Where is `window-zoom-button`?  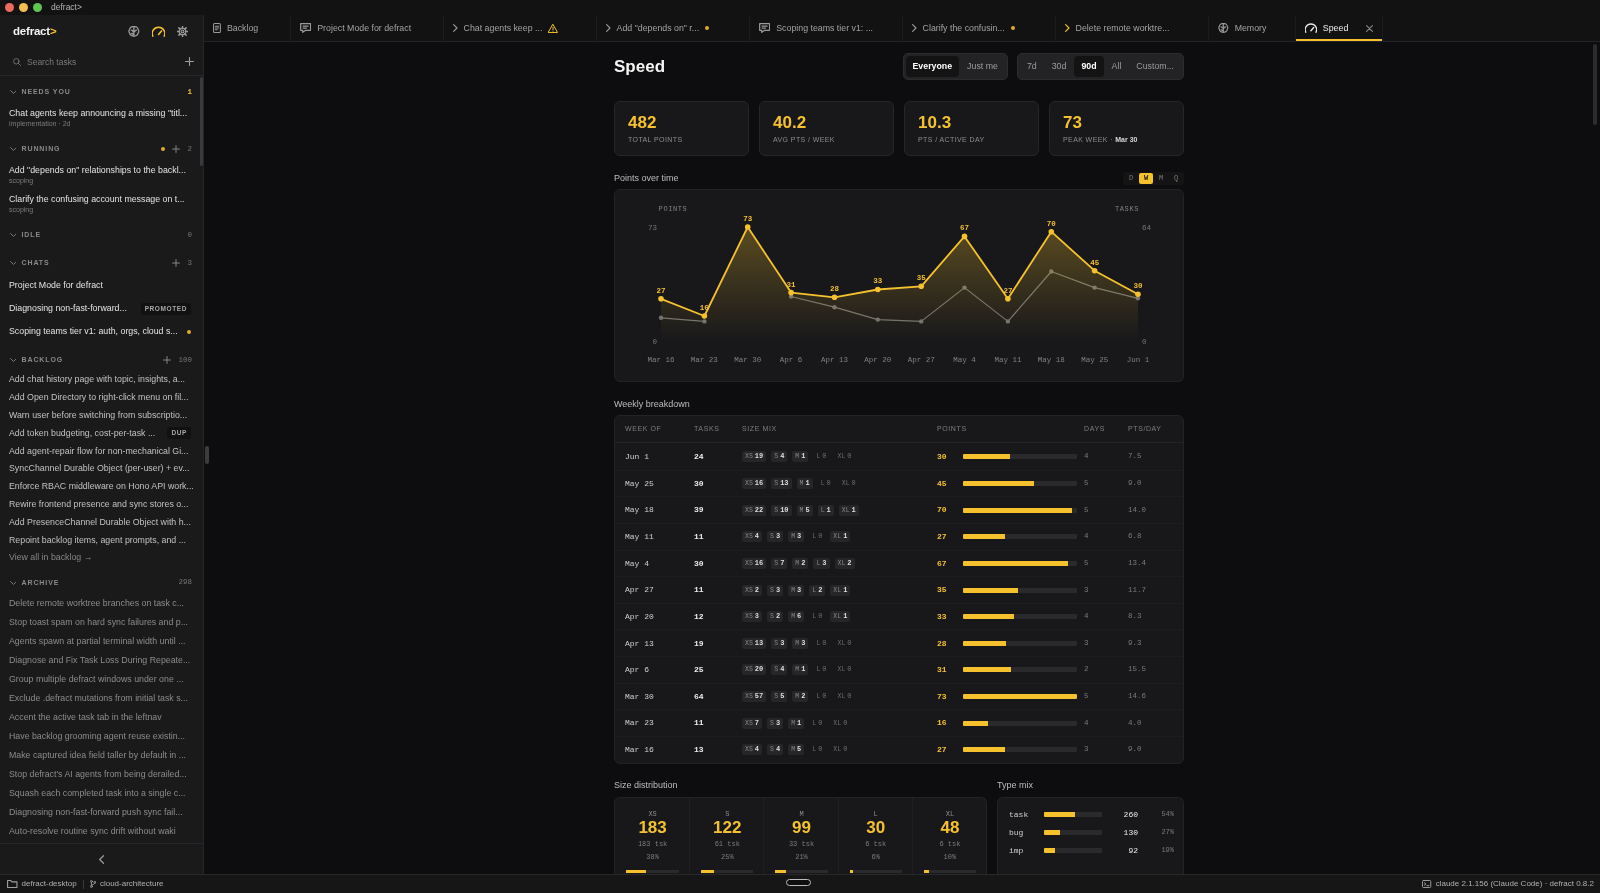
window-zoom-button is located at coordinates (37, 7).